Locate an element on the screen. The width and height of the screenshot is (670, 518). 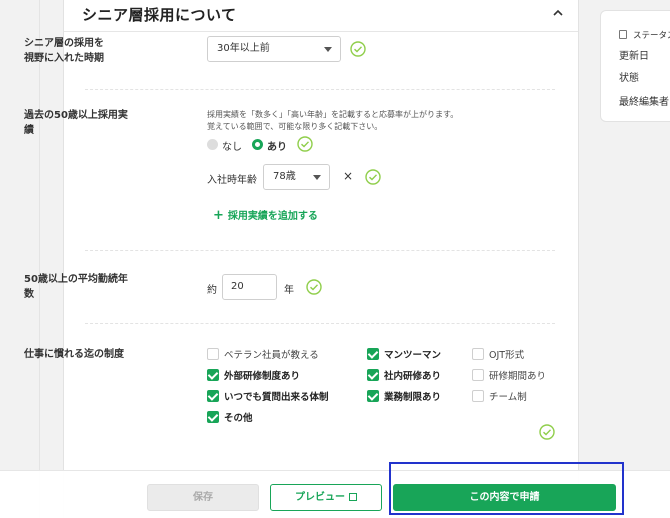
radio-none is located at coordinates (212, 144).